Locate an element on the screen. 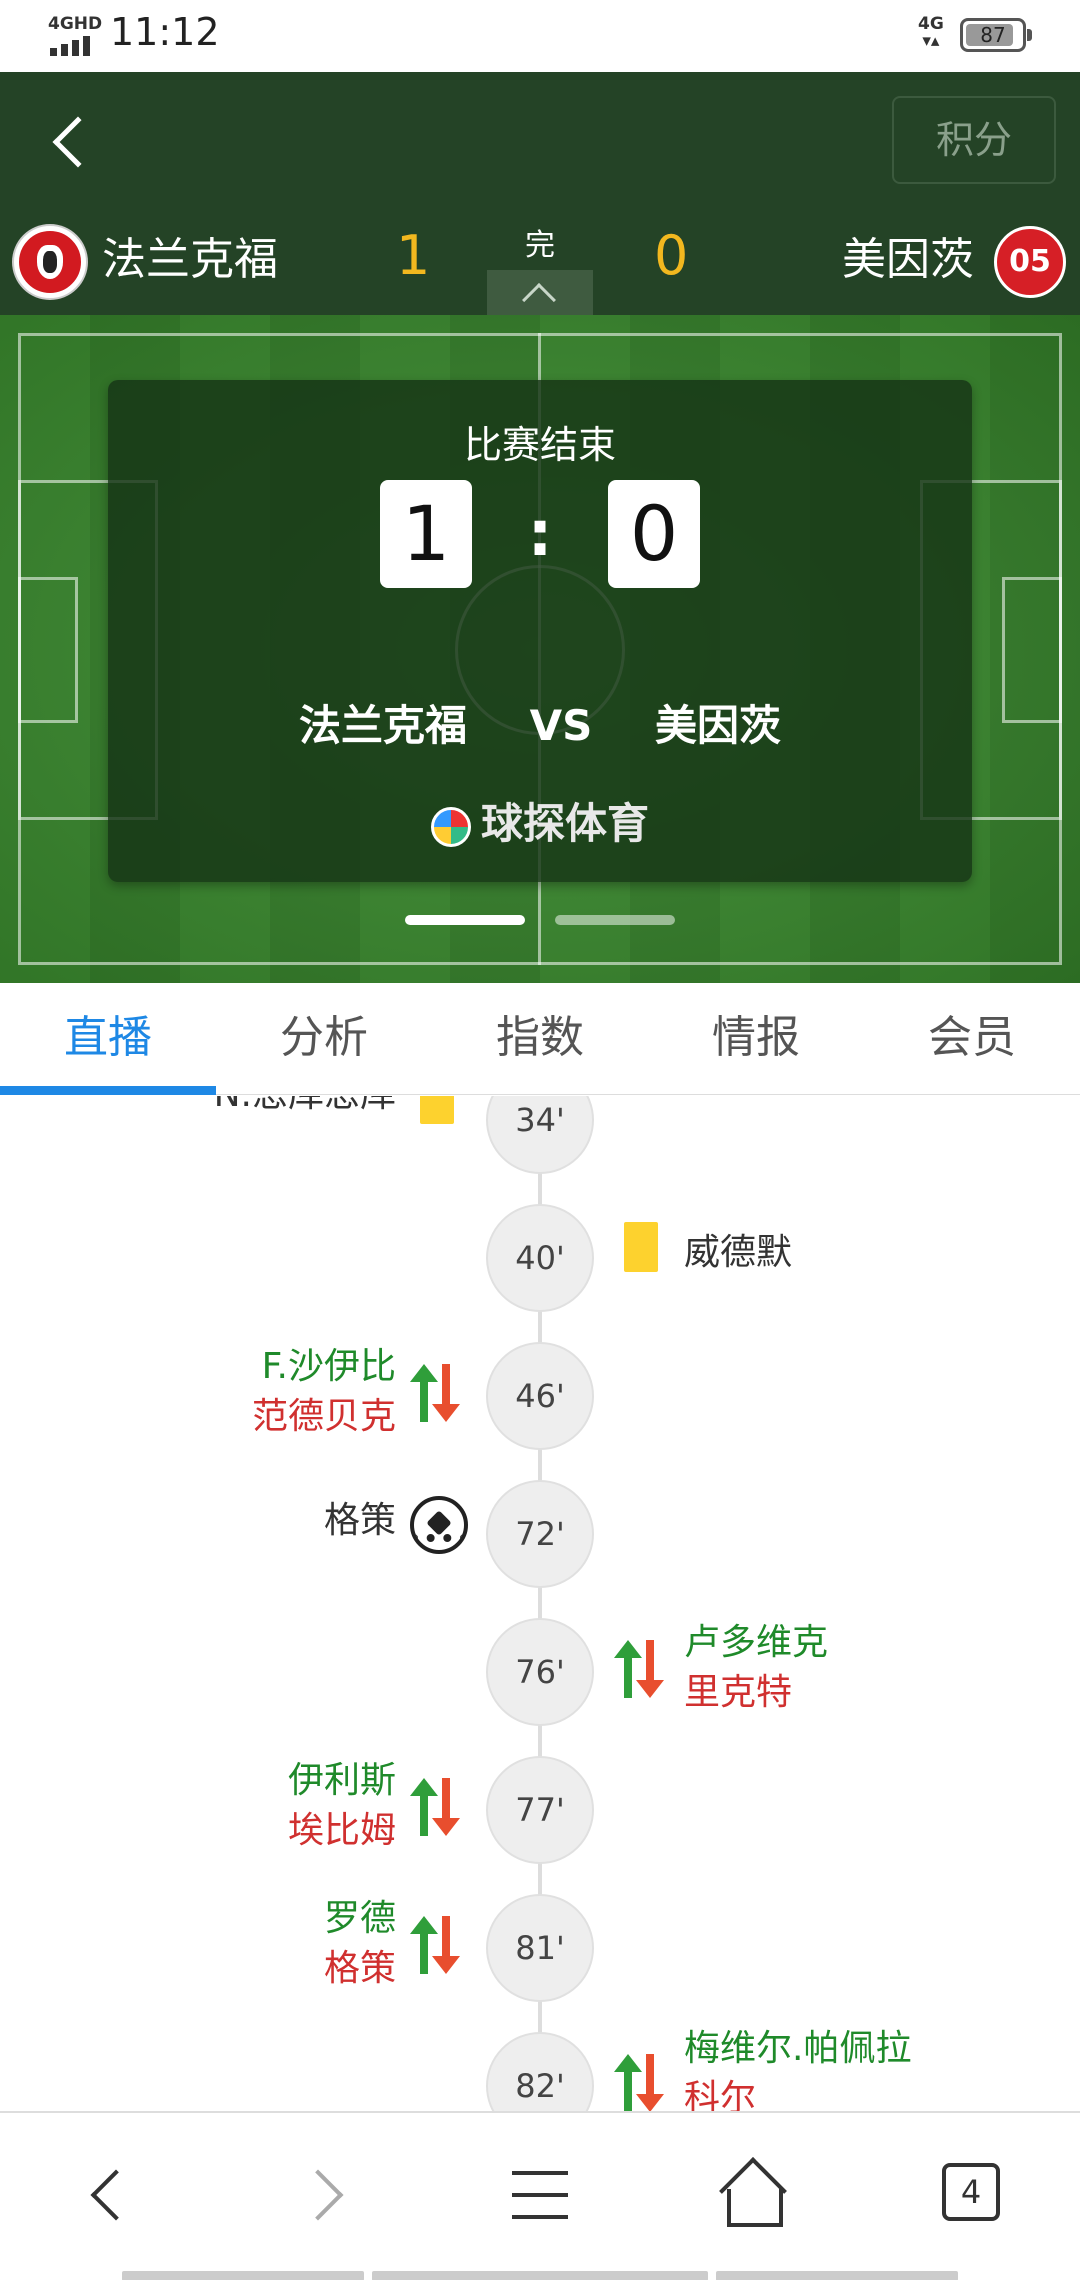 The image size is (1080, 2280). right-goal-box is located at coordinates (1032, 650).